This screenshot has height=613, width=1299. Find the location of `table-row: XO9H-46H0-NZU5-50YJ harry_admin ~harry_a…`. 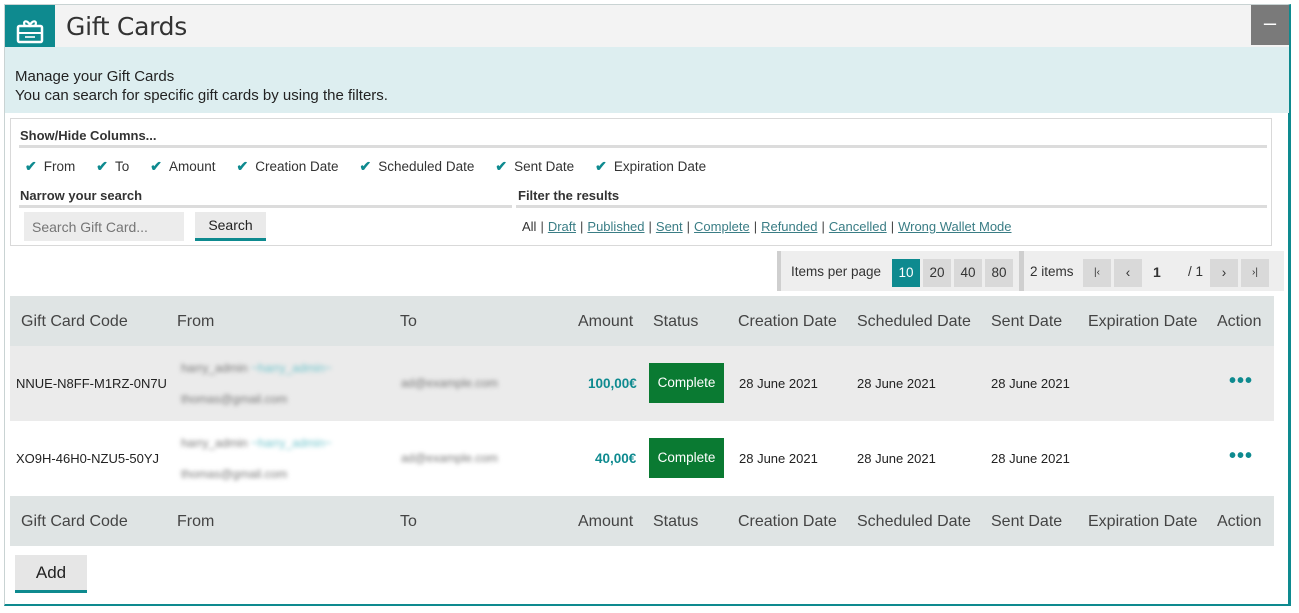

table-row: XO9H-46H0-NZU5-50YJ harry_admin ~harry_a… is located at coordinates (642, 458).